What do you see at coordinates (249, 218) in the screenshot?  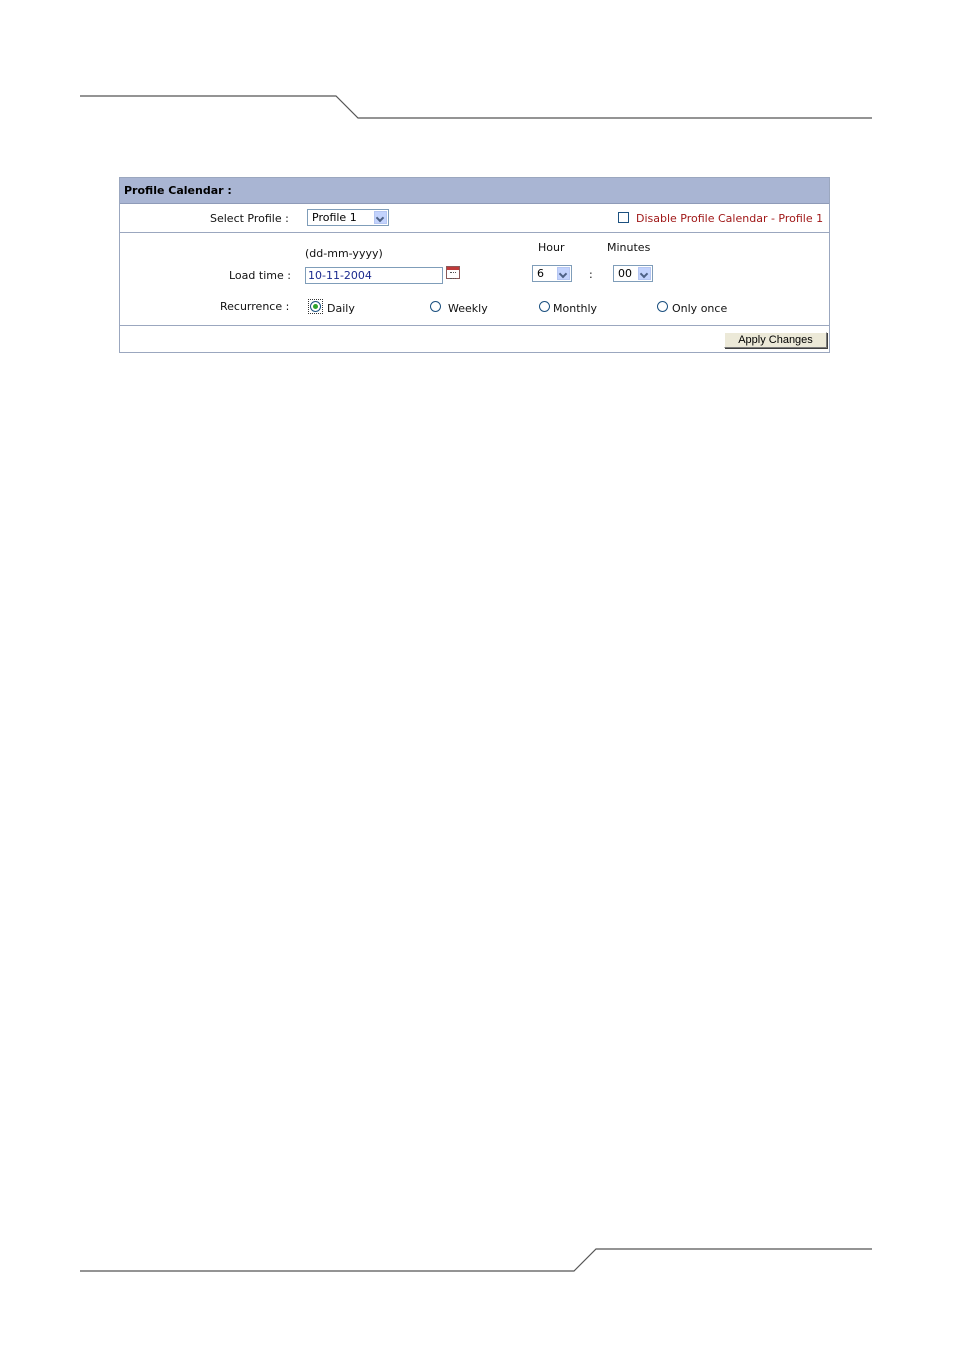 I see `select-profile-label: Select Profile :` at bounding box center [249, 218].